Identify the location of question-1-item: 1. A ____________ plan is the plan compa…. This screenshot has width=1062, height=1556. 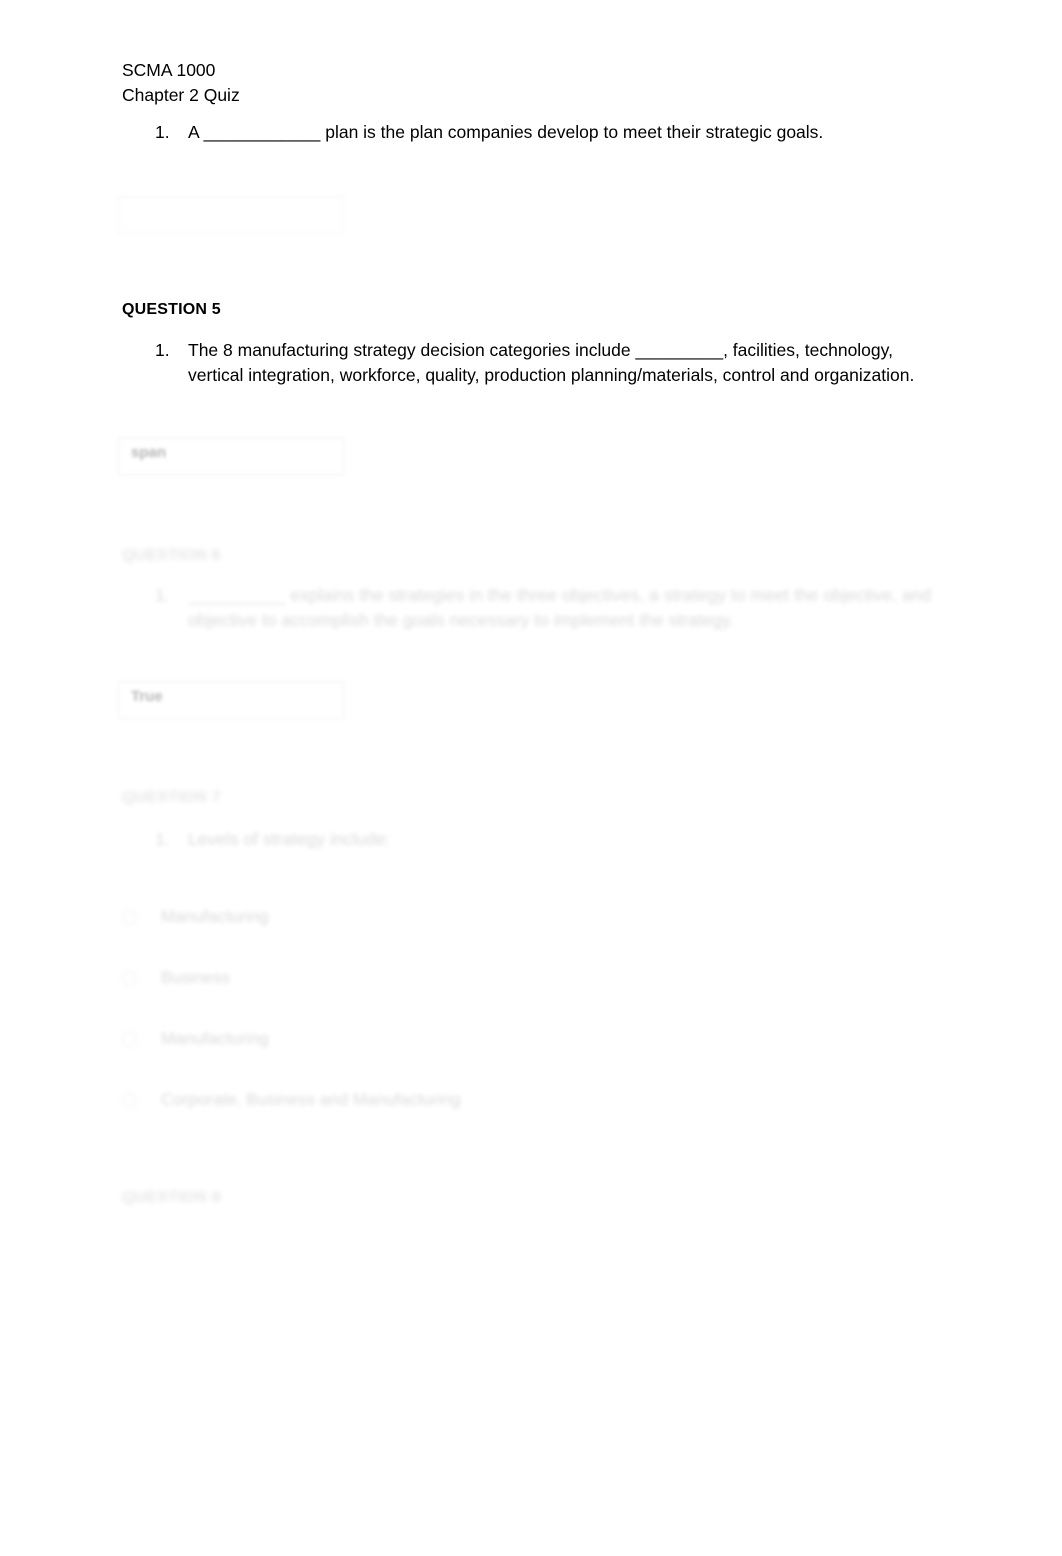
(555, 132).